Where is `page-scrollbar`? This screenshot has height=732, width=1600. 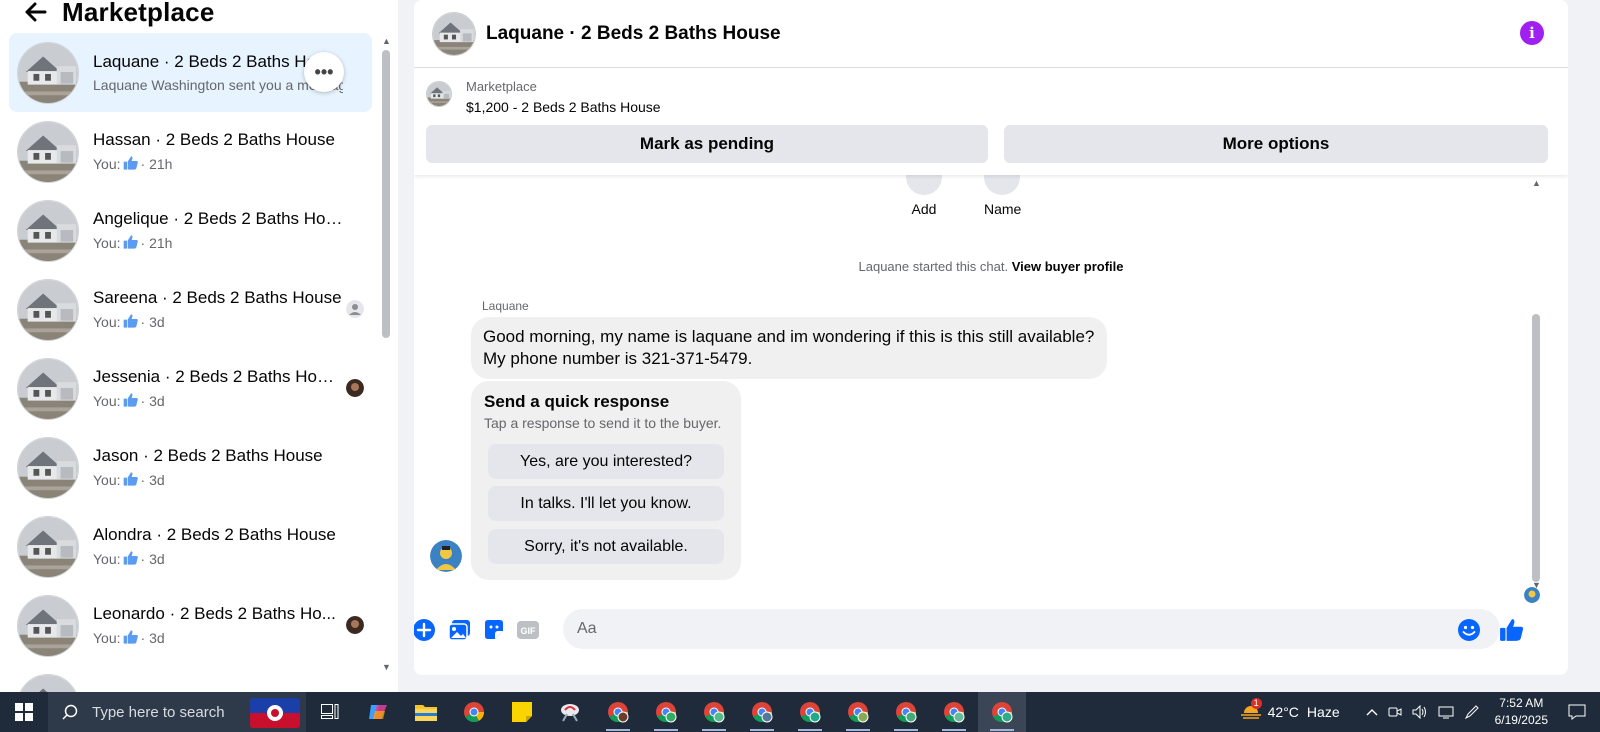 page-scrollbar is located at coordinates (1592, 346).